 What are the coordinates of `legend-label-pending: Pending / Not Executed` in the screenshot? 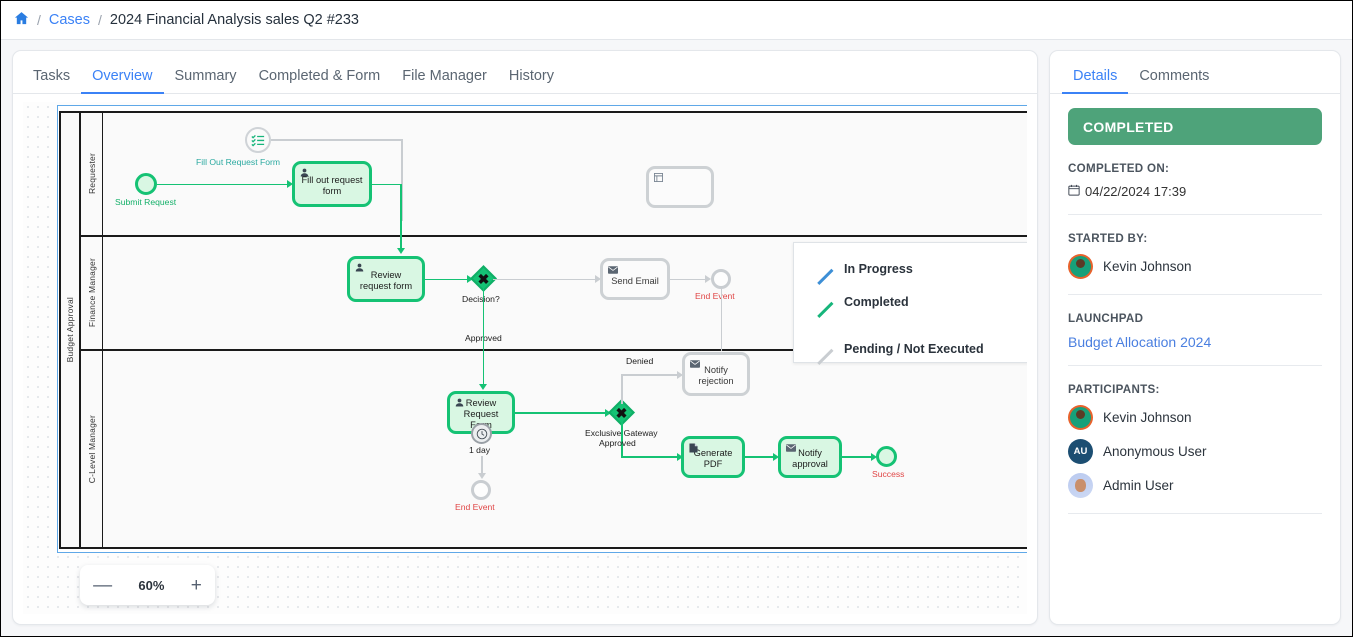 It's located at (914, 348).